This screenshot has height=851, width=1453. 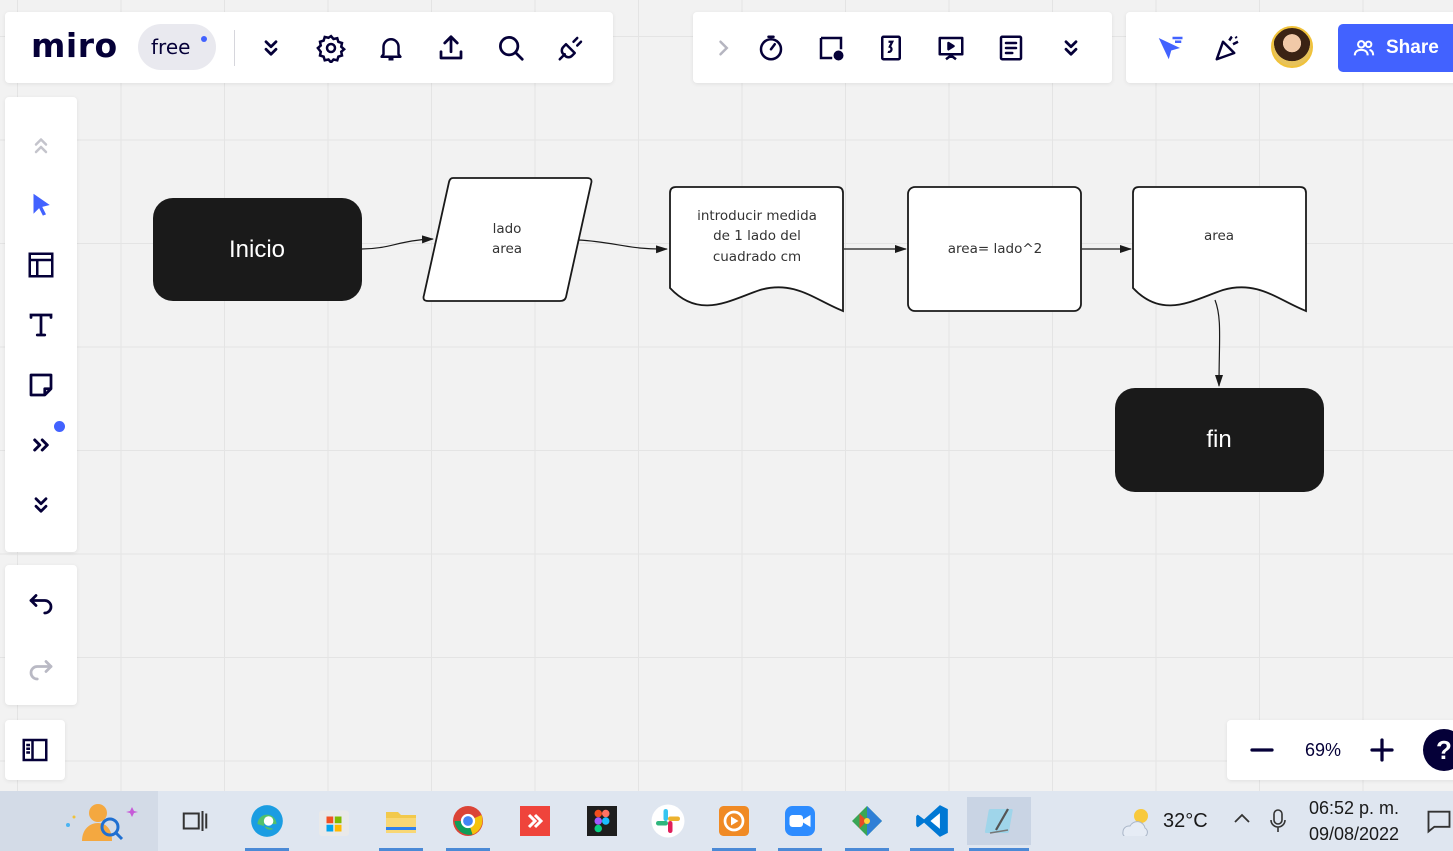 What do you see at coordinates (1219, 440) in the screenshot?
I see `end-terminator-node: fin` at bounding box center [1219, 440].